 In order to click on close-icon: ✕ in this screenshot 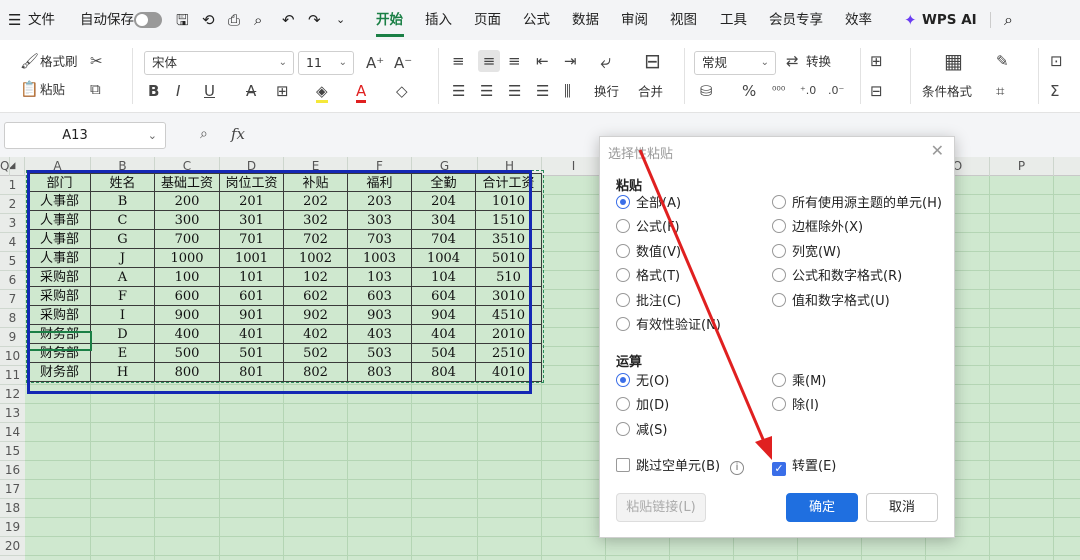, I will do `click(937, 150)`.